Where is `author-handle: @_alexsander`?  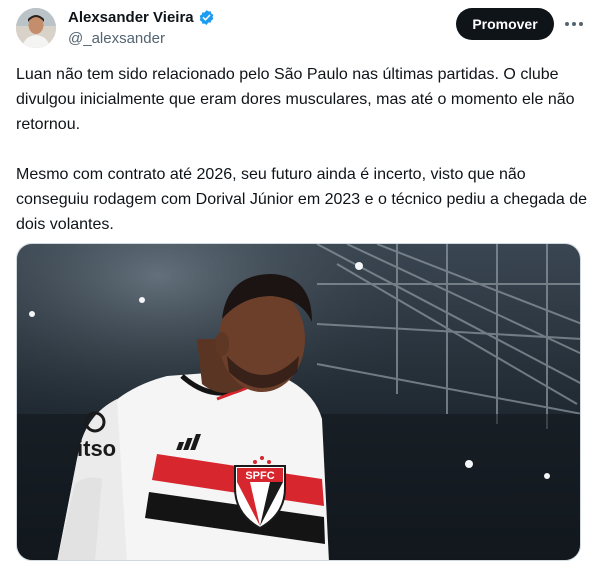 author-handle: @_alexsander is located at coordinates (116, 38).